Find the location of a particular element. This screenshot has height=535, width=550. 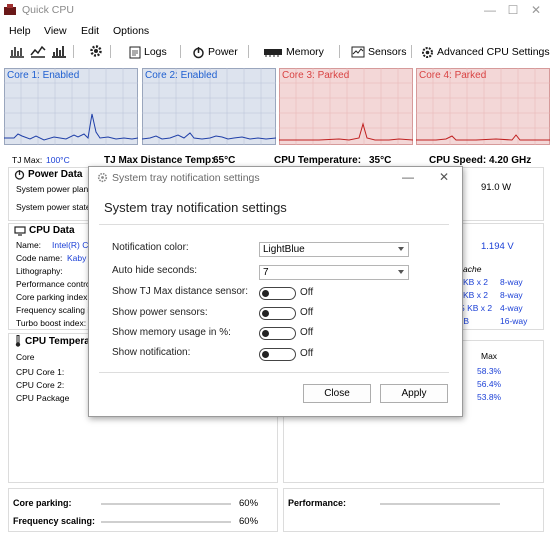

chart-icon is located at coordinates (17, 51).